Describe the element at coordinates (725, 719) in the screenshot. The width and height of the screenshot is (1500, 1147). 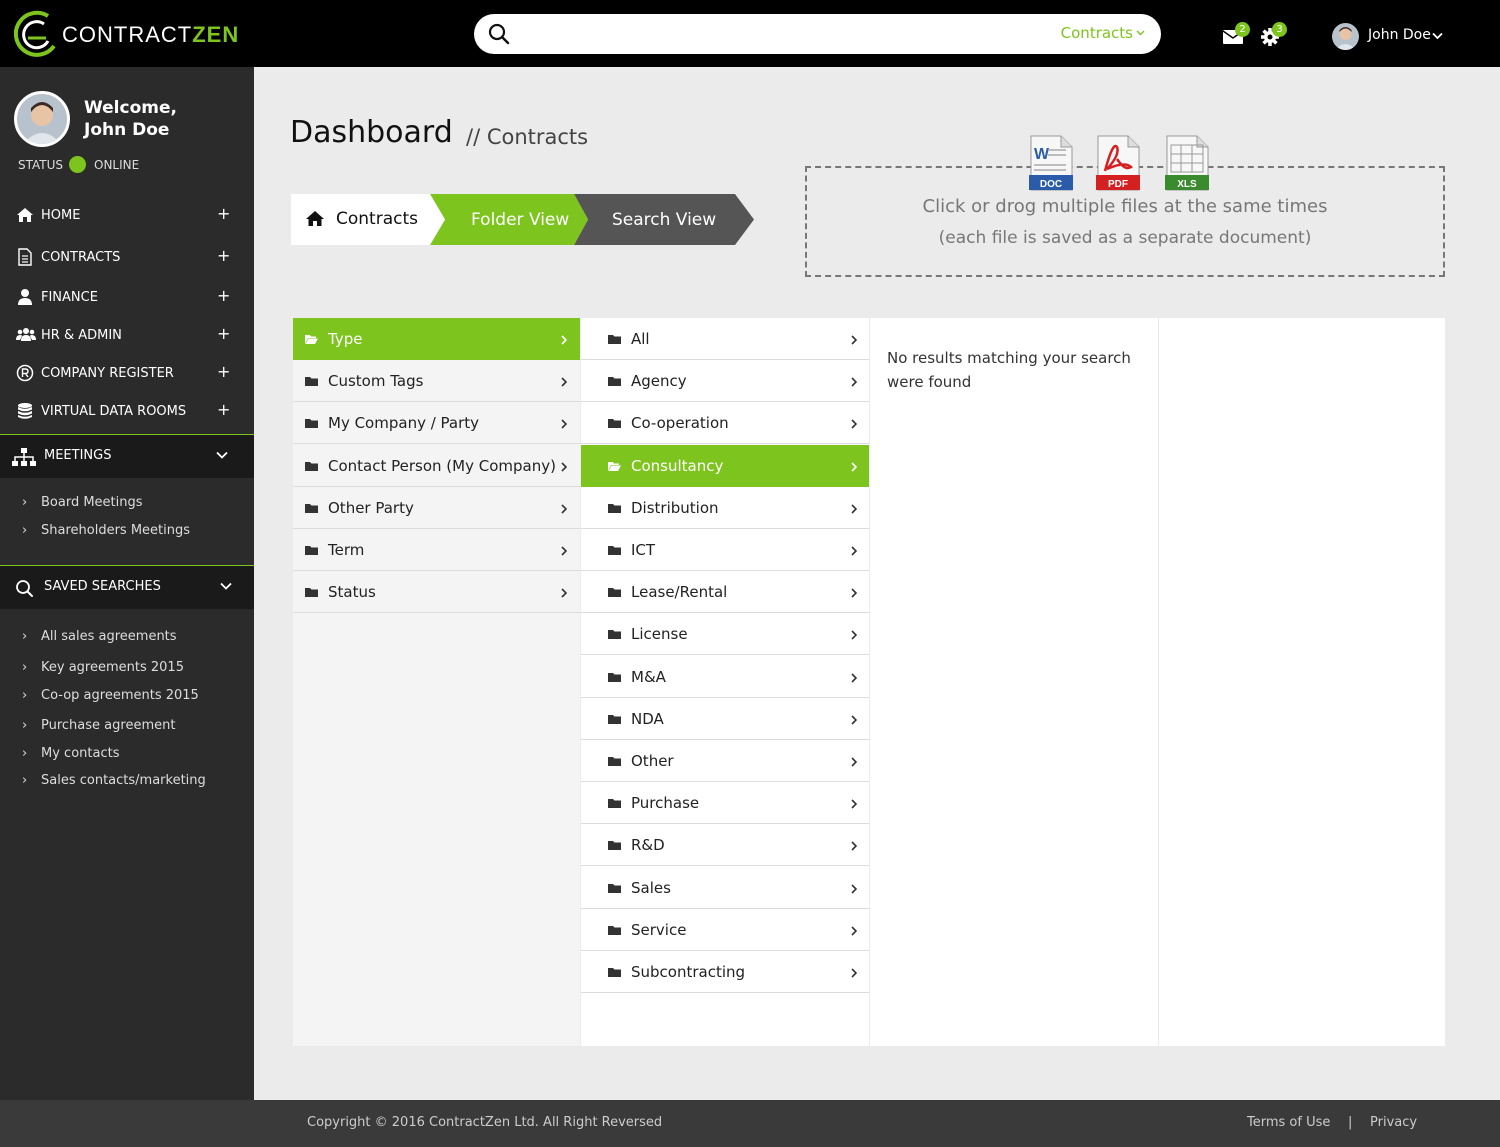
I see `folder-row-nda: NDA` at that location.